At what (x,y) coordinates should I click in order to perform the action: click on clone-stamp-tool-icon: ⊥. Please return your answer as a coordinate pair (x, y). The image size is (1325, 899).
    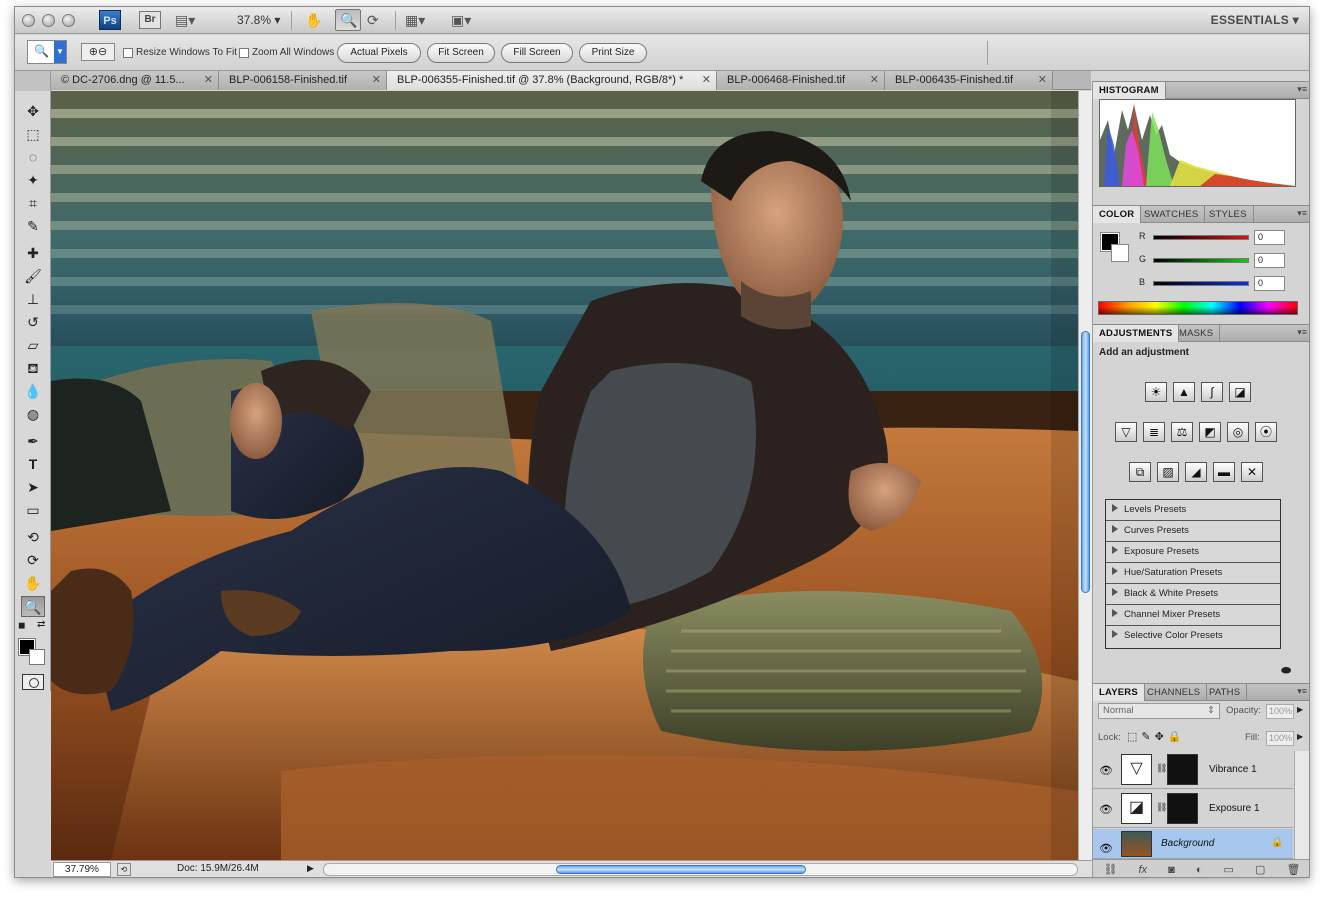
    Looking at the image, I should click on (33, 299).